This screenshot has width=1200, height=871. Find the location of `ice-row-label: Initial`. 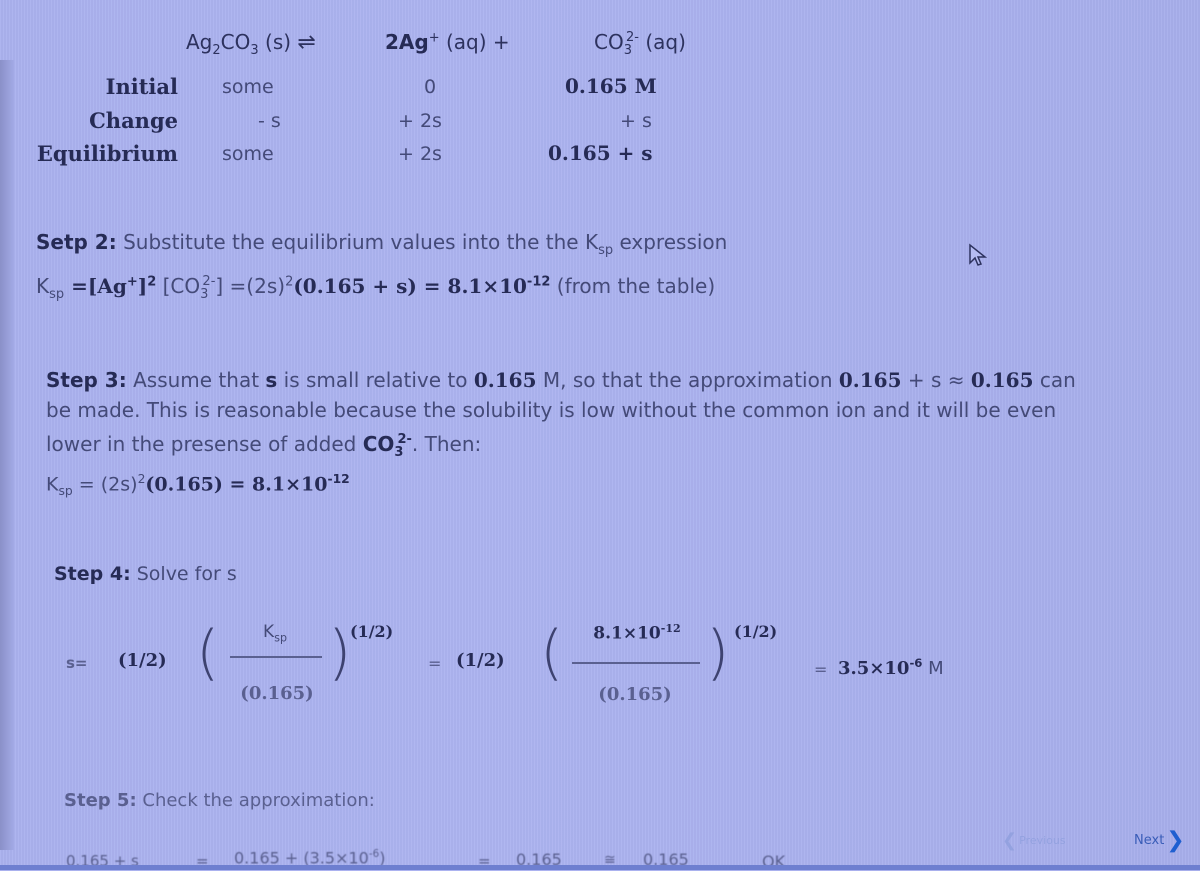

ice-row-label: Initial is located at coordinates (141, 86).